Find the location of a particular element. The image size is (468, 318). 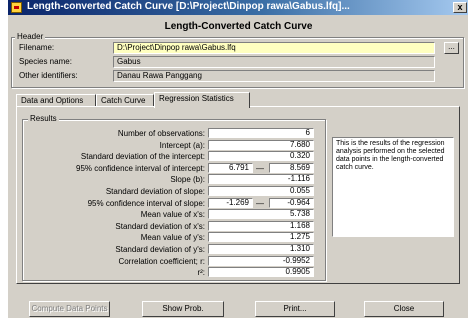

result-value: 1.275 is located at coordinates (261, 237).